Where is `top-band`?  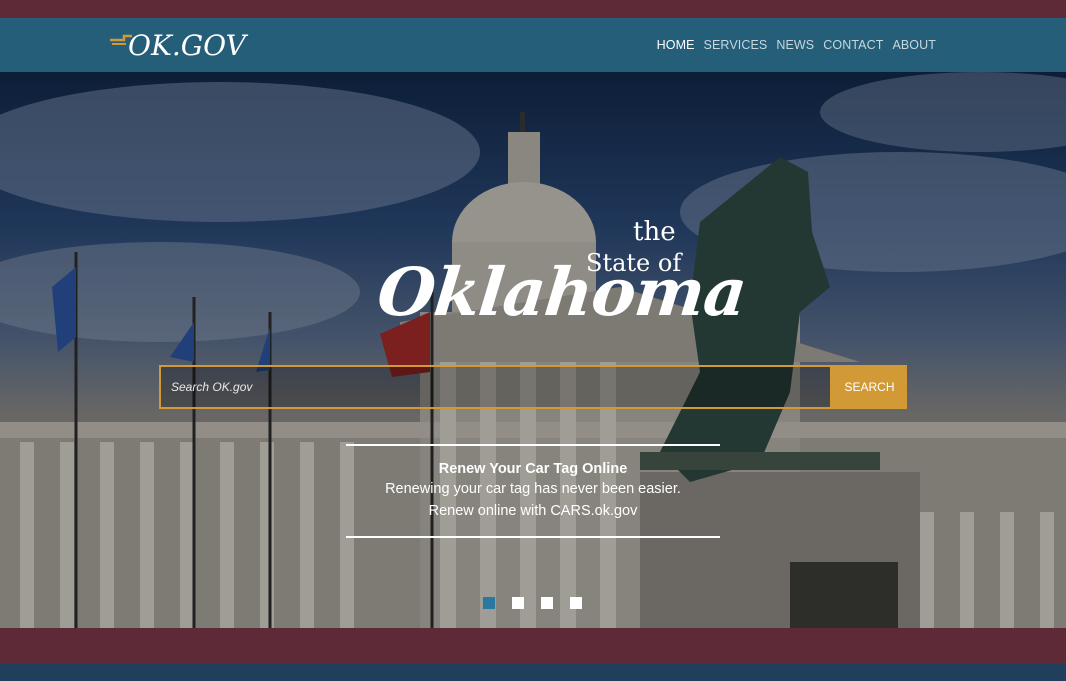 top-band is located at coordinates (533, 9).